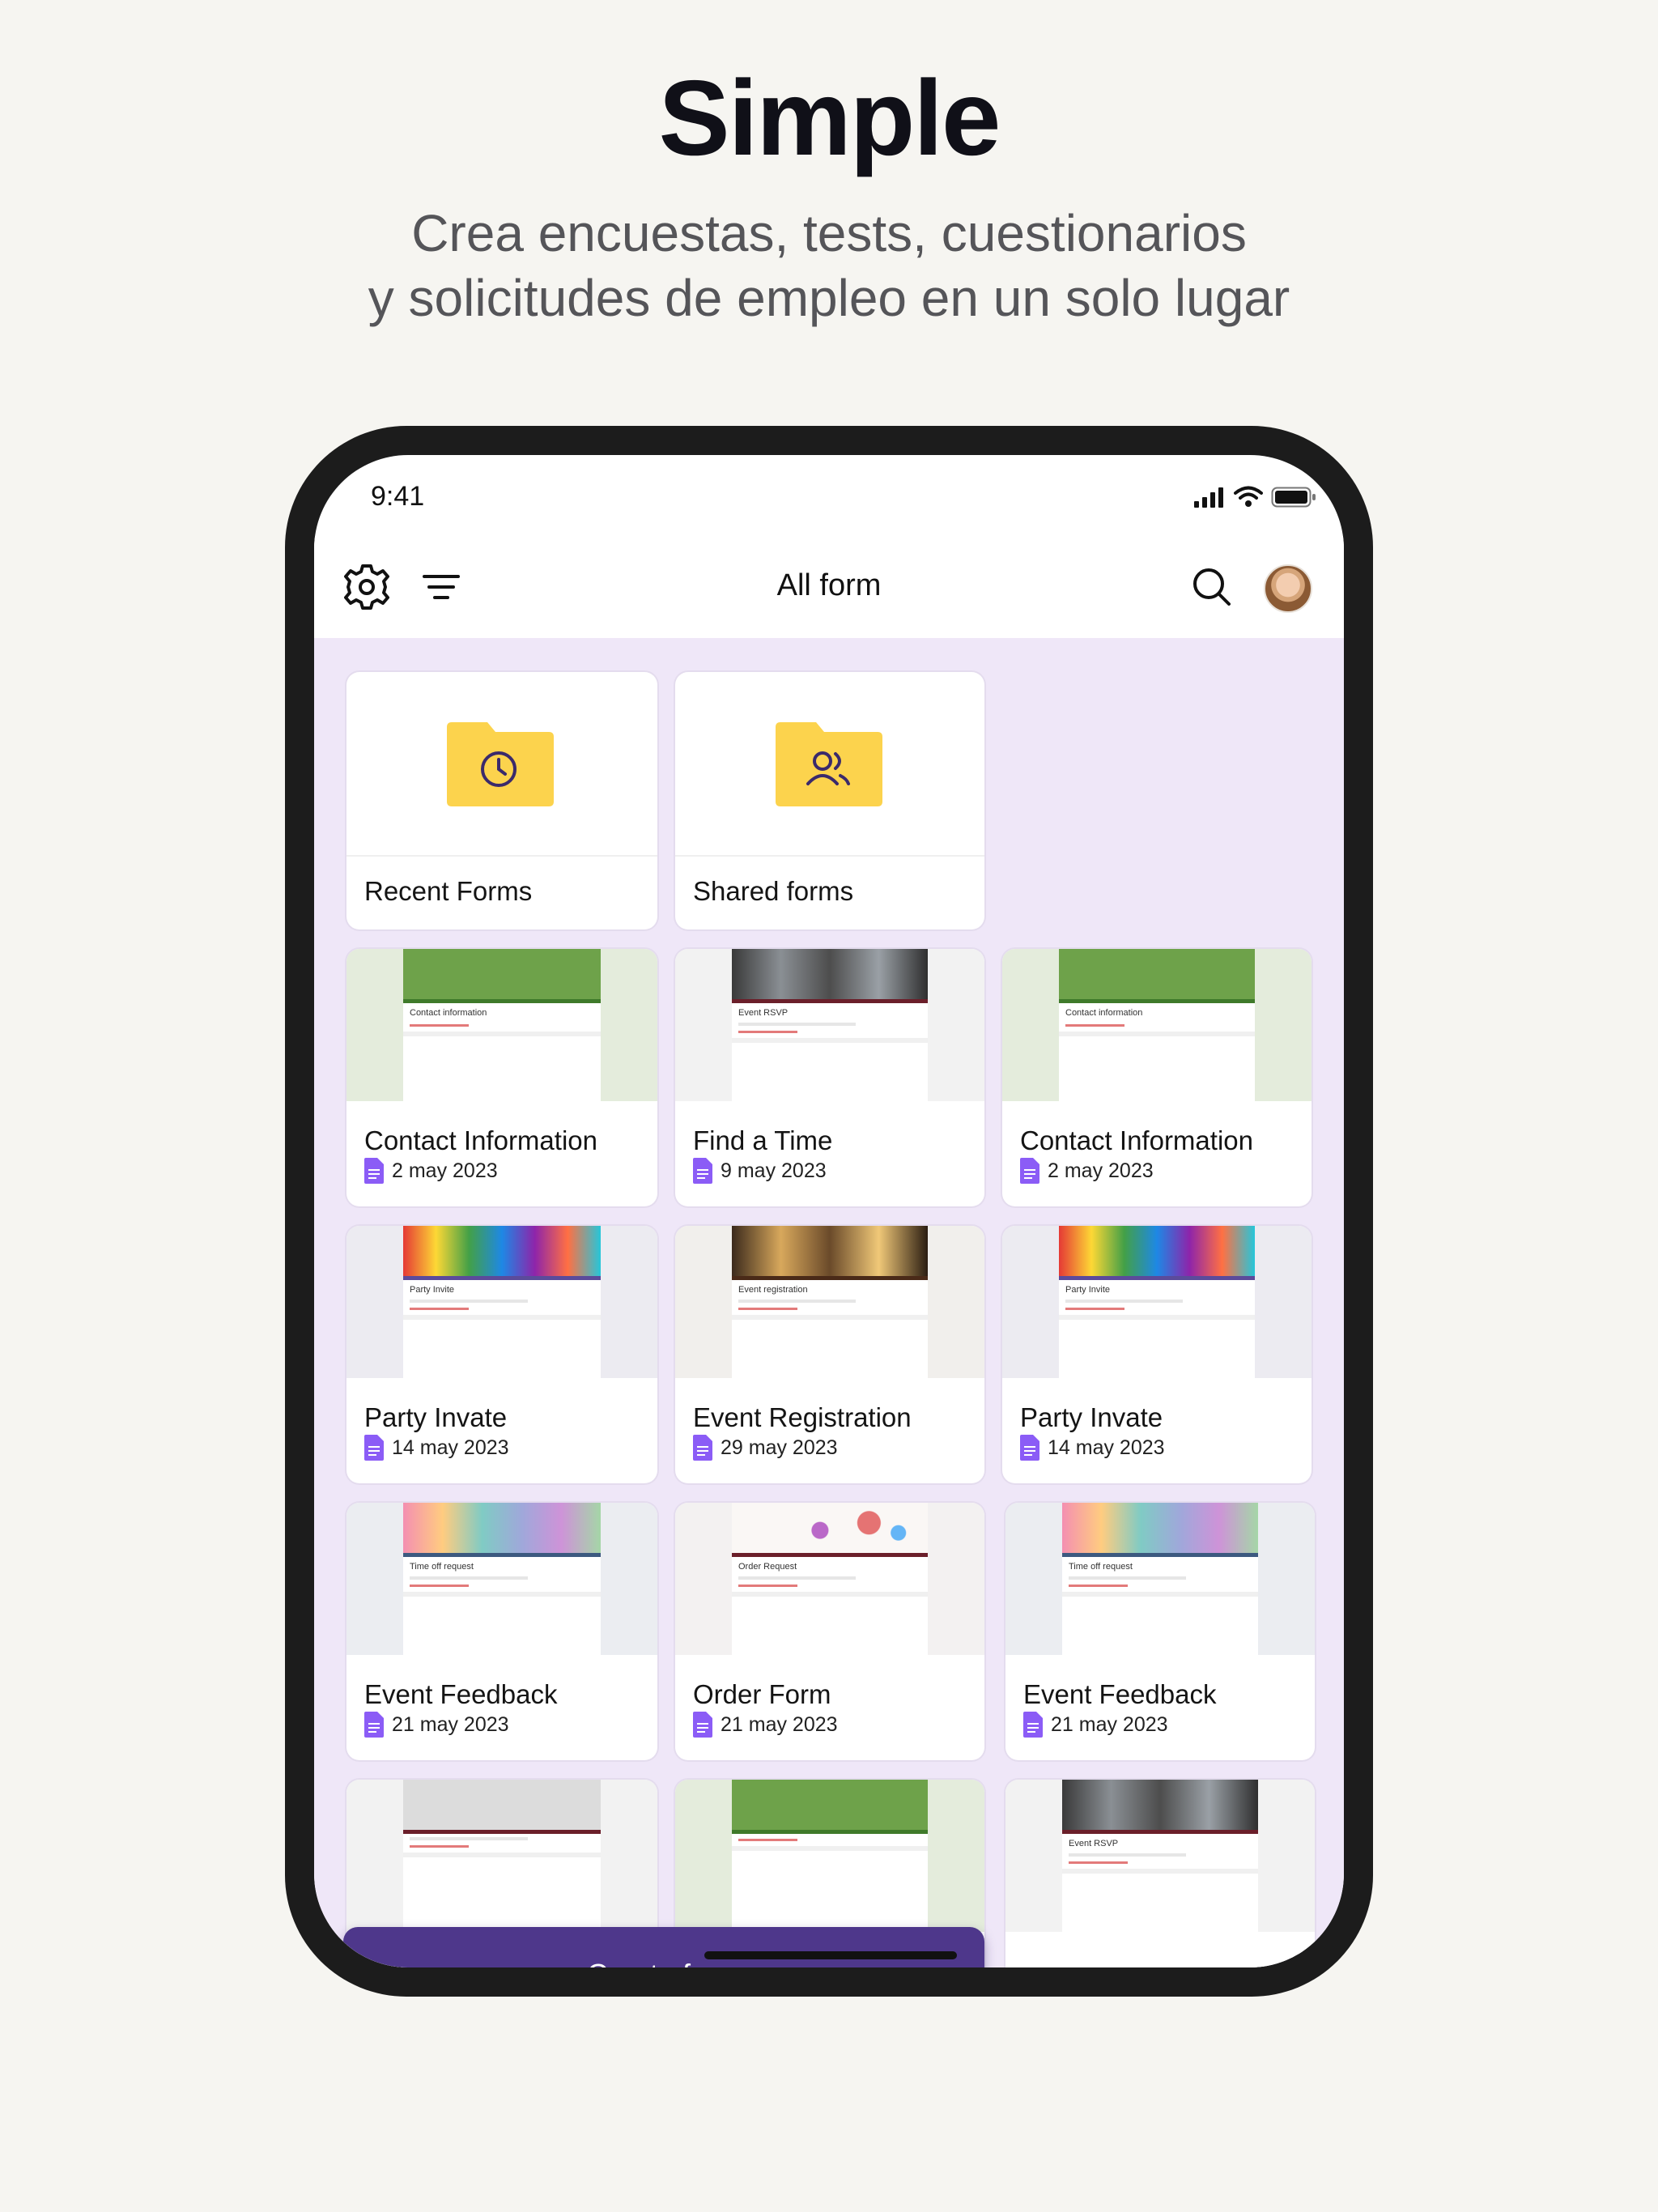 Image resolution: width=1658 pixels, height=2212 pixels. Describe the element at coordinates (829, 298) in the screenshot. I see `subline-line-2: y solicitudes de empleo en un solo lugar` at that location.